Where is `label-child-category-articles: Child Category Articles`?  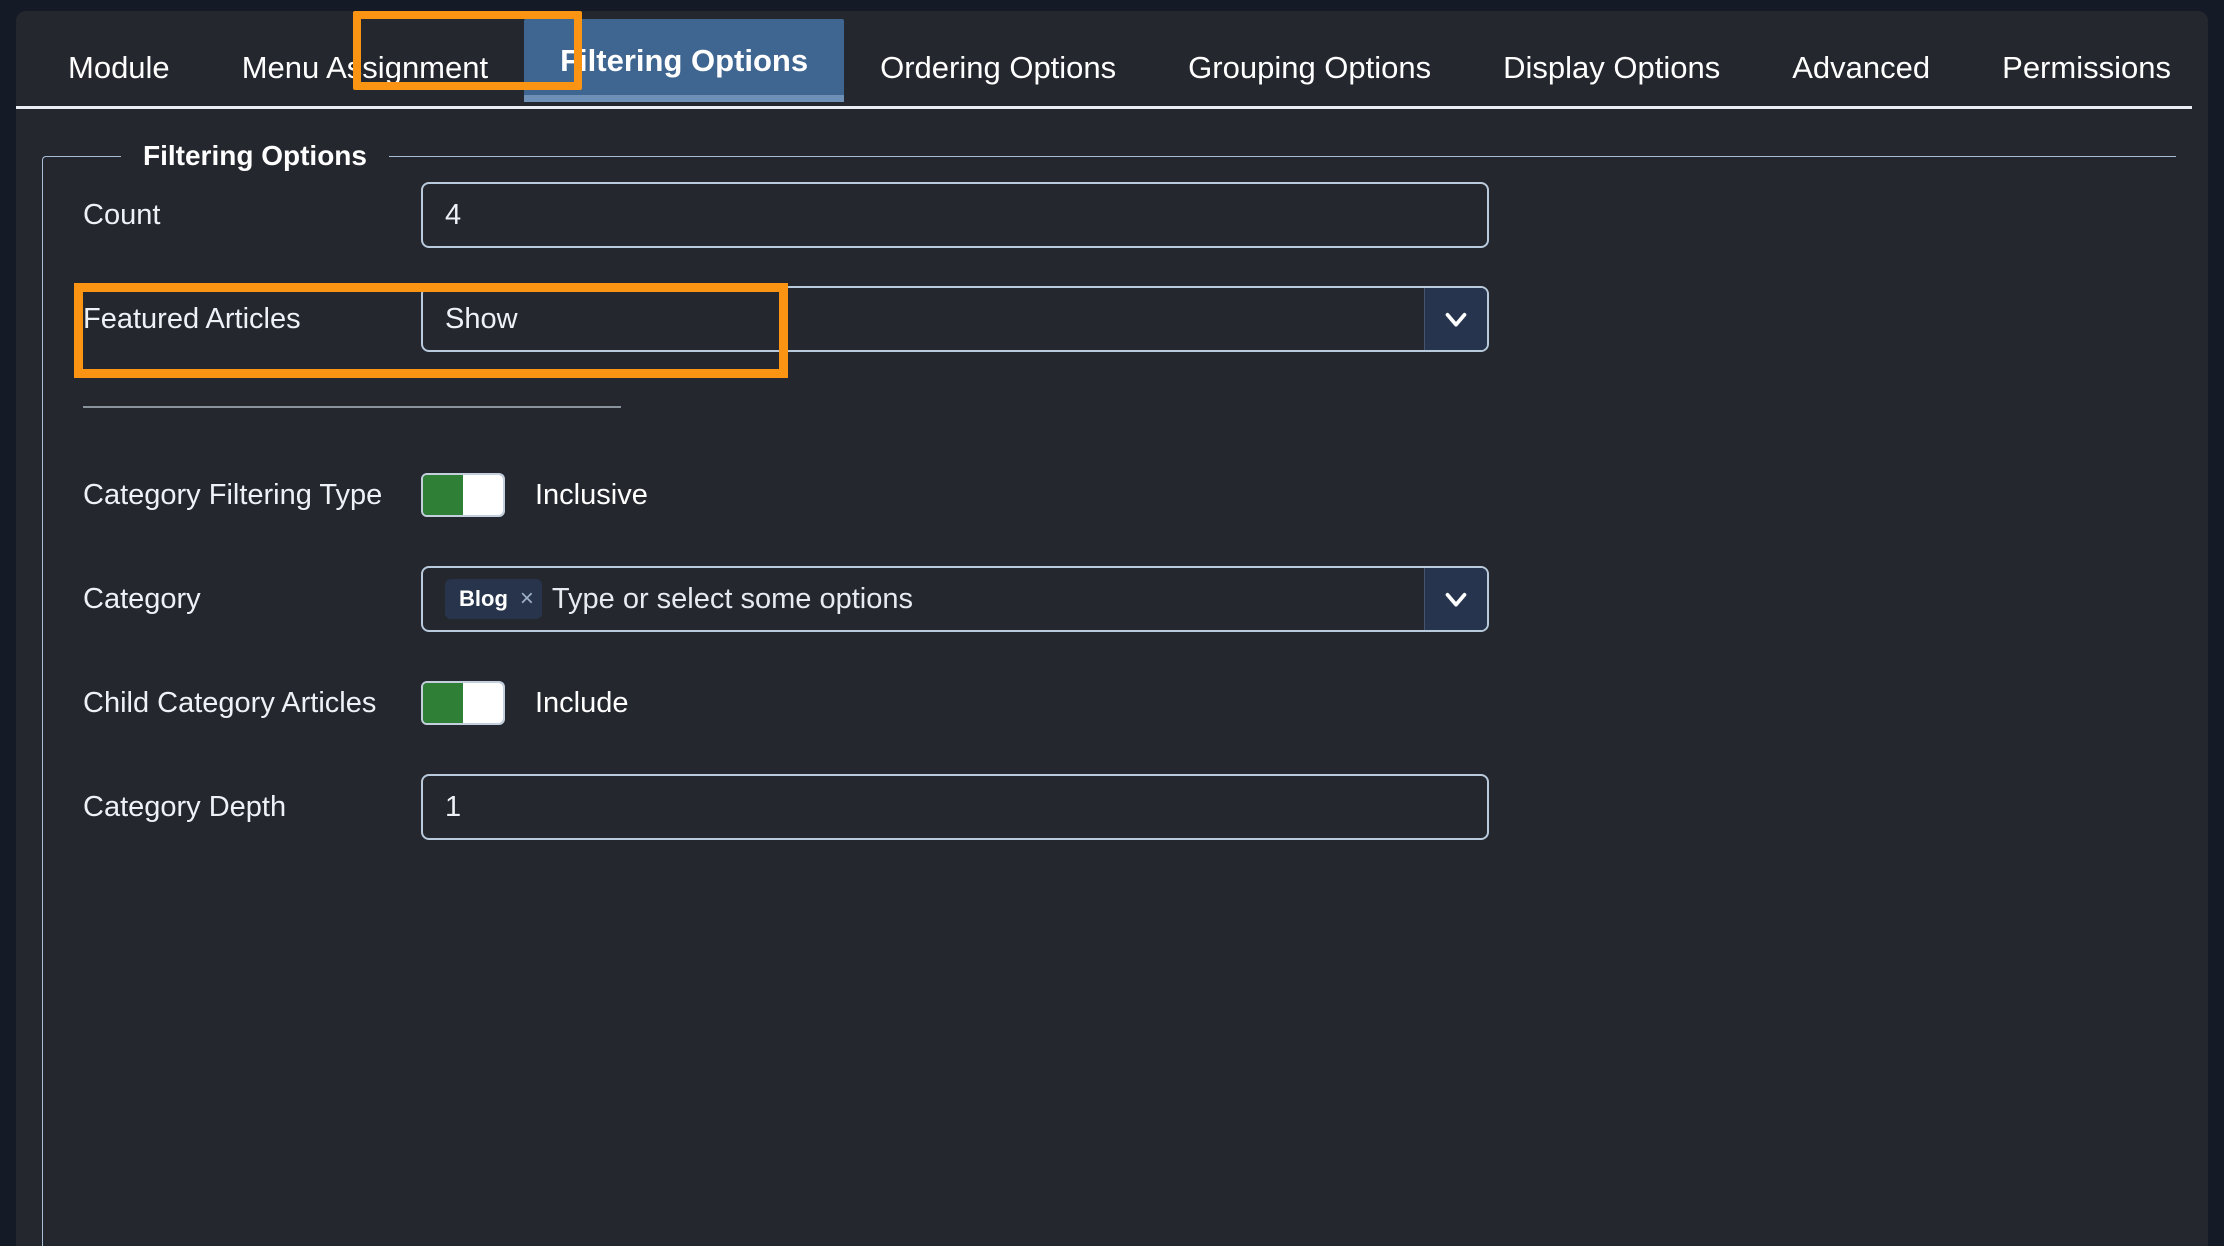
label-child-category-articles: Child Category Articles is located at coordinates (230, 702).